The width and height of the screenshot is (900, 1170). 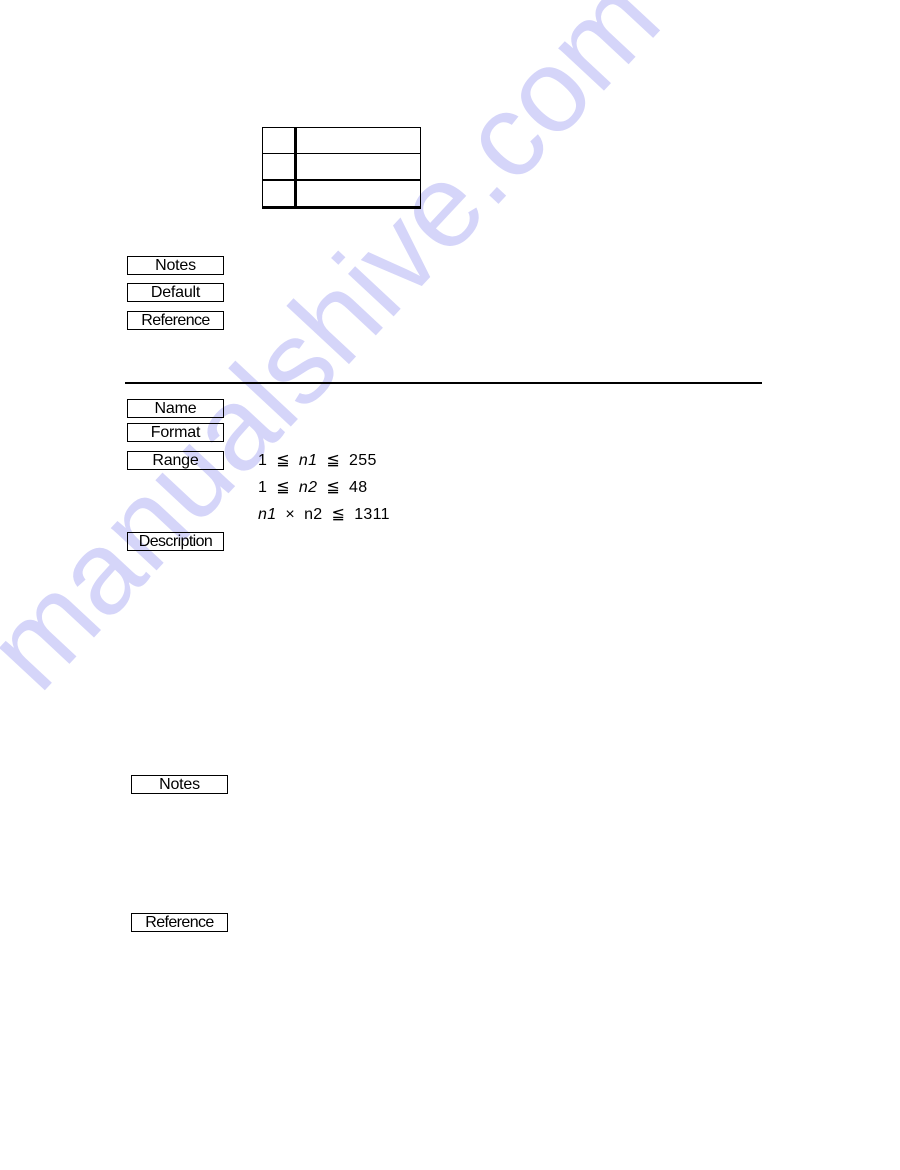 What do you see at coordinates (290, 514) in the screenshot?
I see `range-operator: ×` at bounding box center [290, 514].